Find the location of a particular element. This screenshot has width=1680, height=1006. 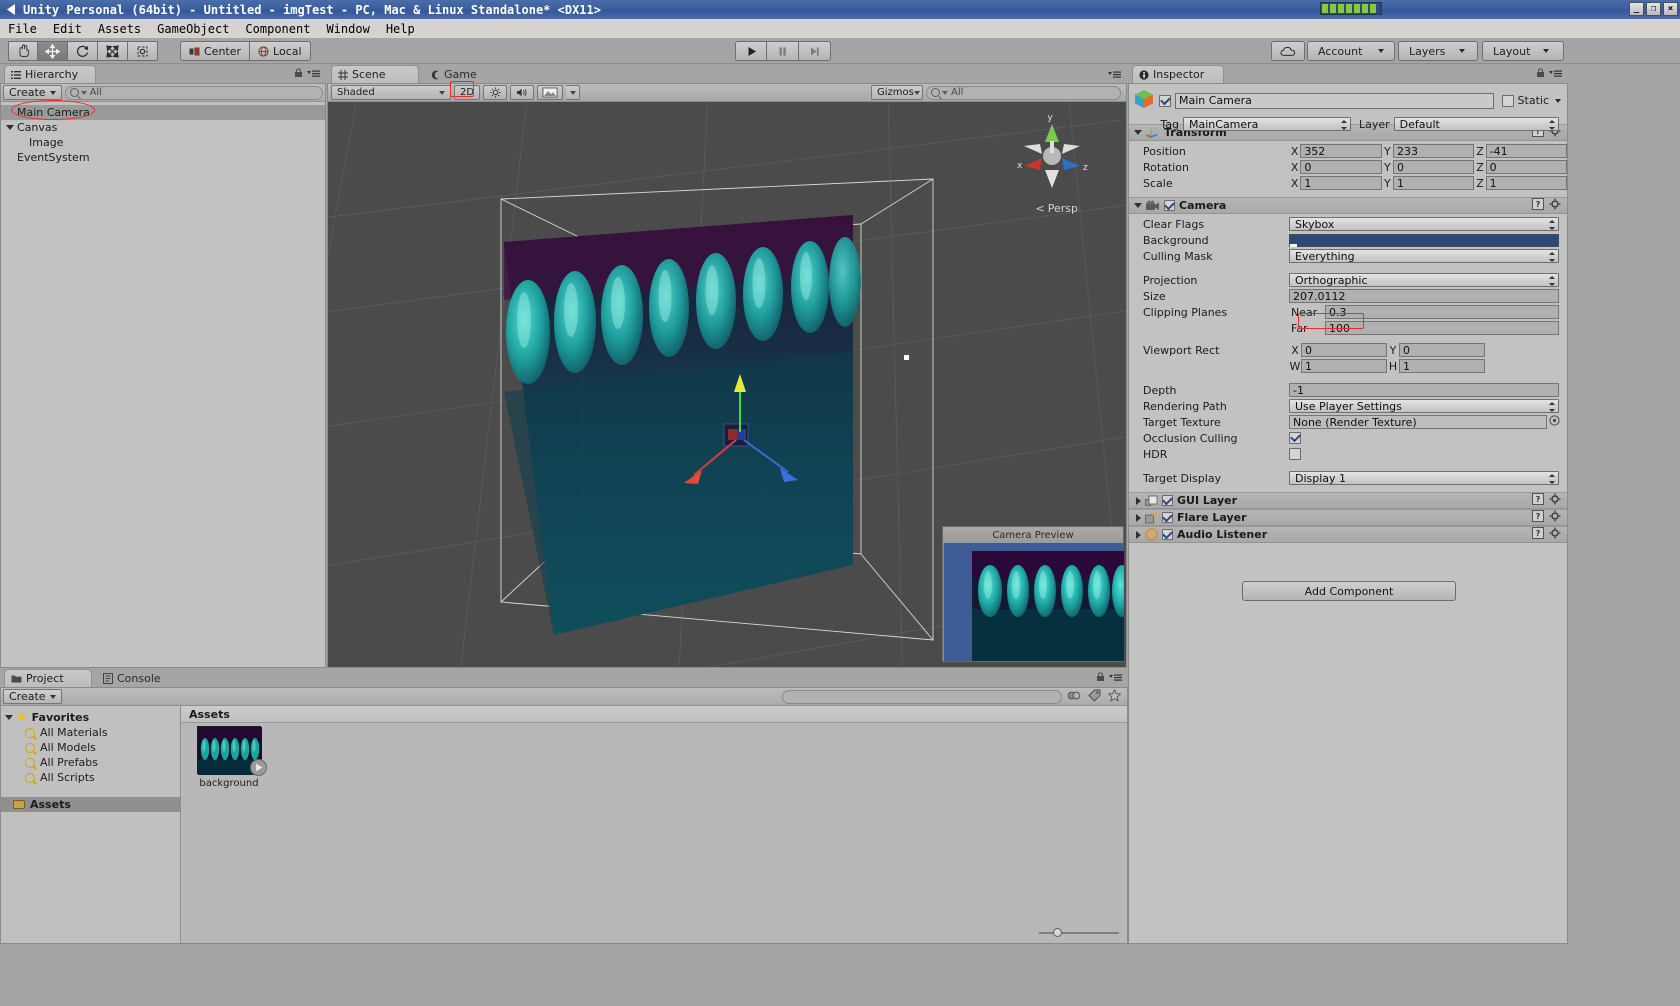

scene-fx-dropdown is located at coordinates (573, 92).